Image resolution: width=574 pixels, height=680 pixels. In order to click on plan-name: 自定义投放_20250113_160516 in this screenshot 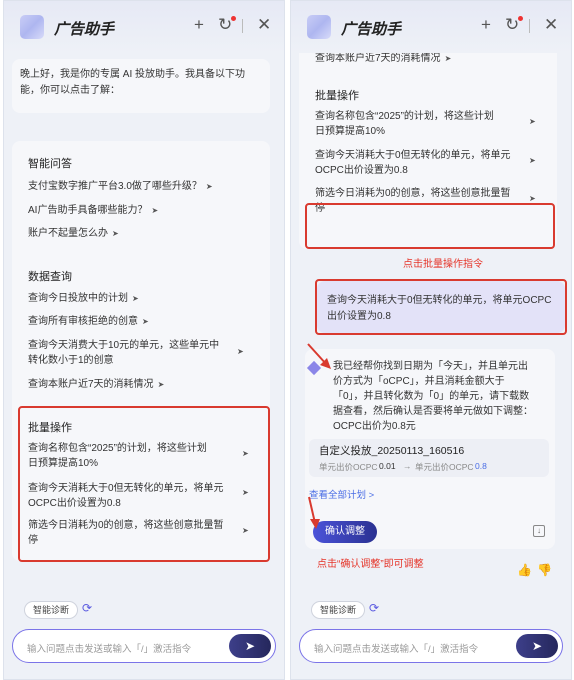, I will do `click(392, 451)`.